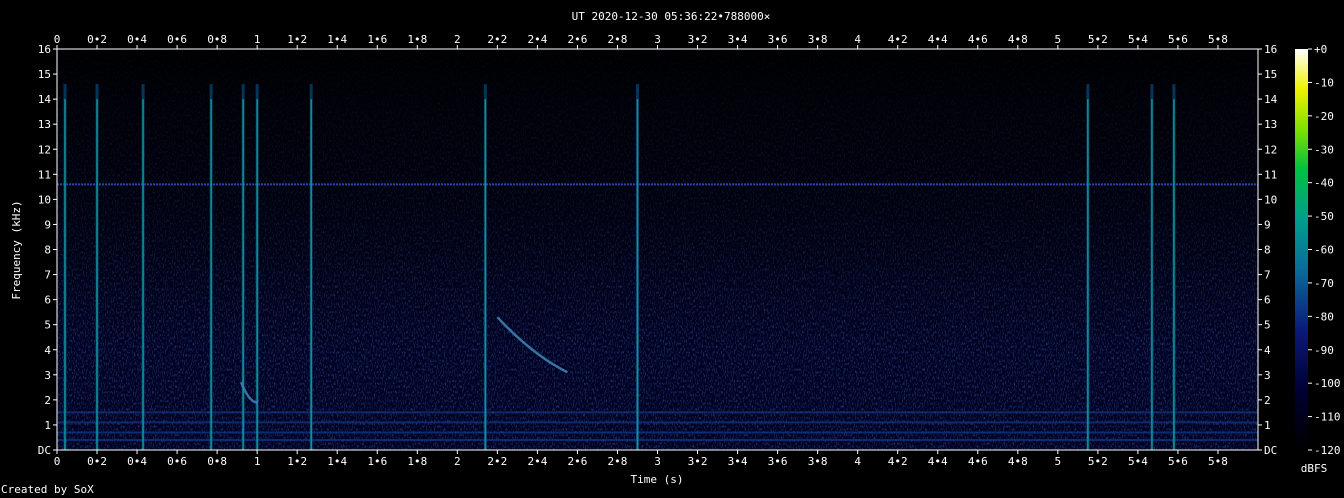 The image size is (1344, 498). I want to click on colorbar-label: dBFS, so click(1314, 468).